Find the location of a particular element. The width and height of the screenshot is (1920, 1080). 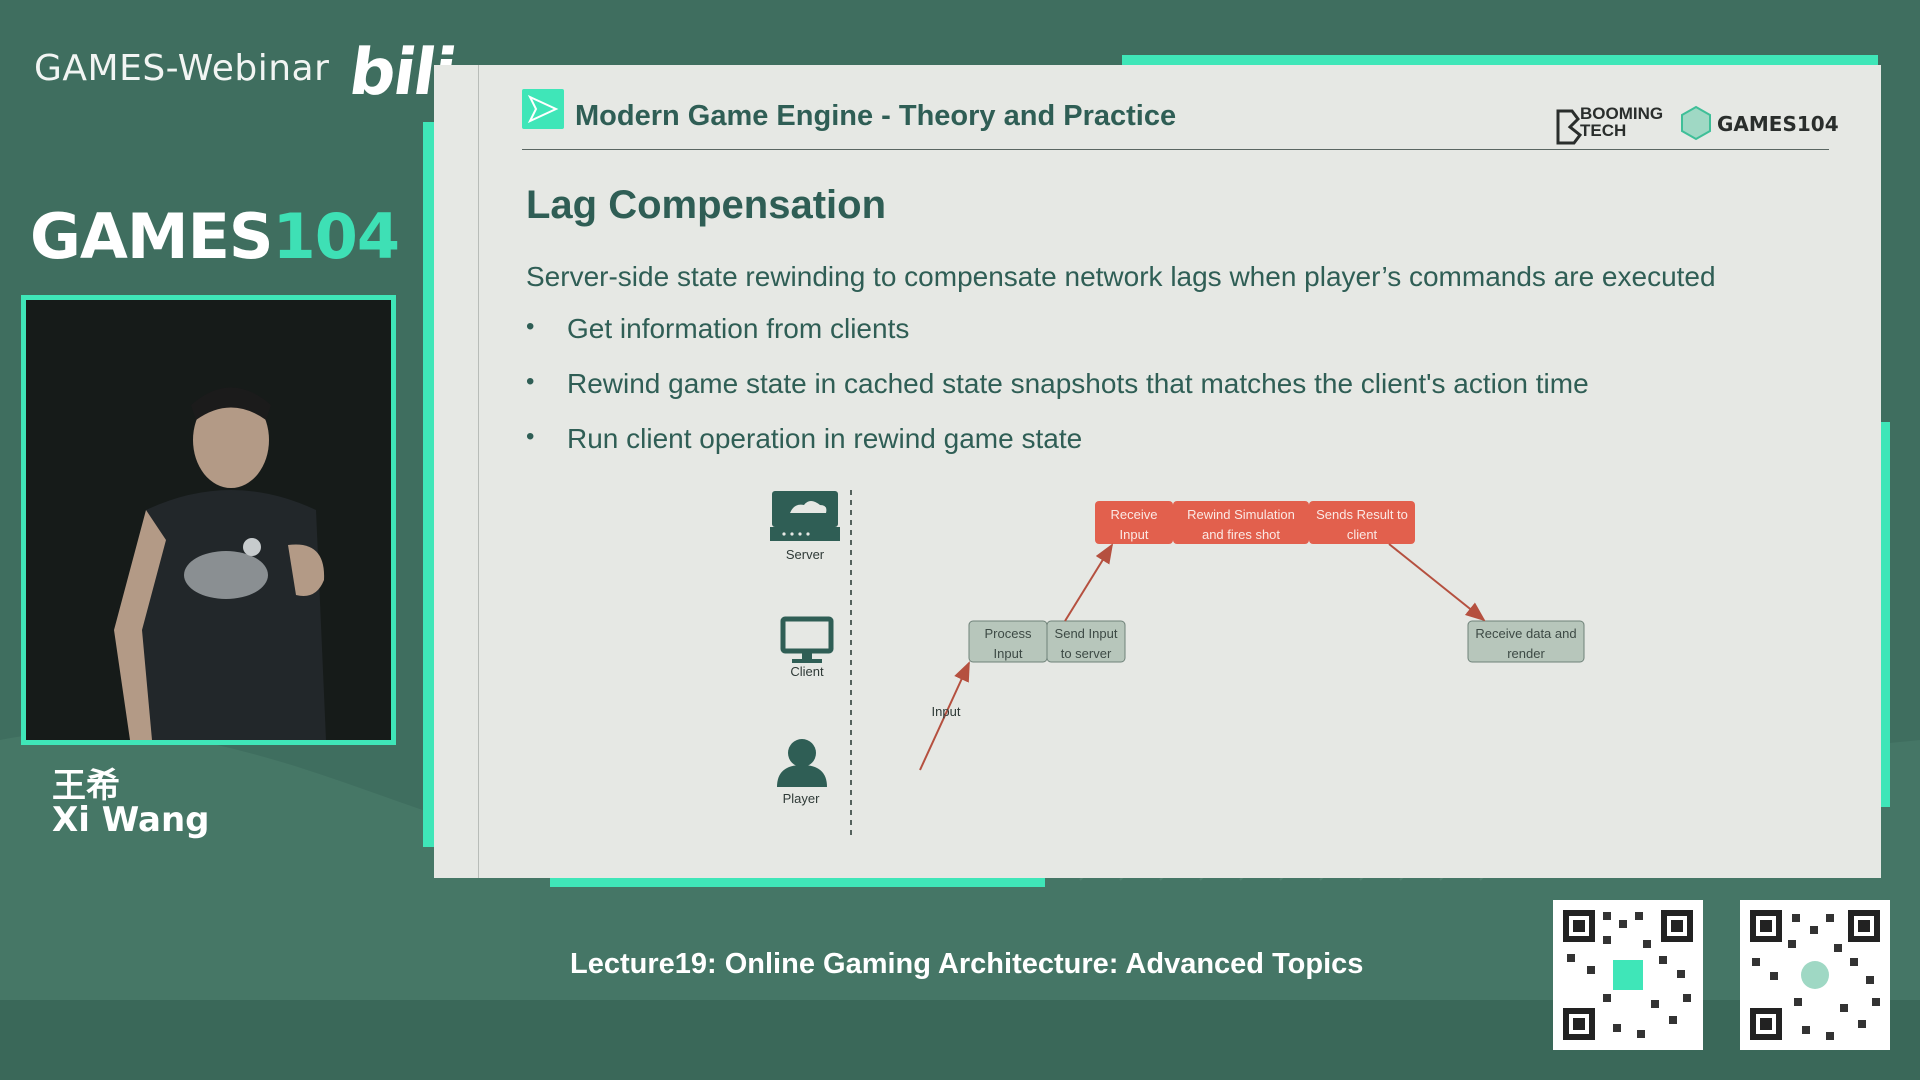

input-label: Input is located at coordinates (946, 711).